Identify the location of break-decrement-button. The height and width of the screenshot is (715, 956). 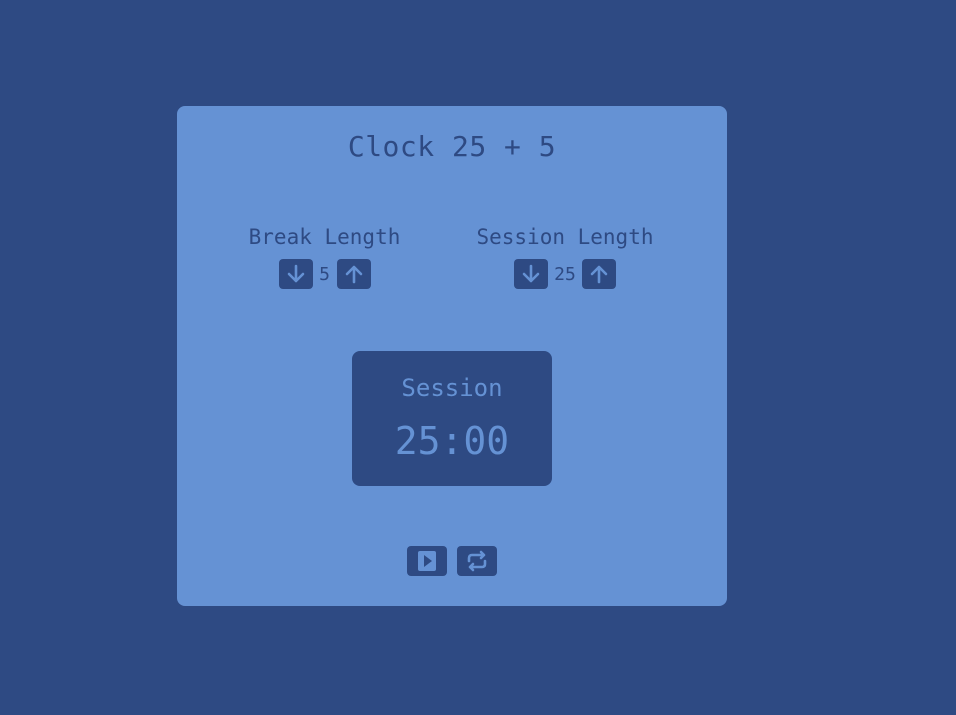
(295, 274).